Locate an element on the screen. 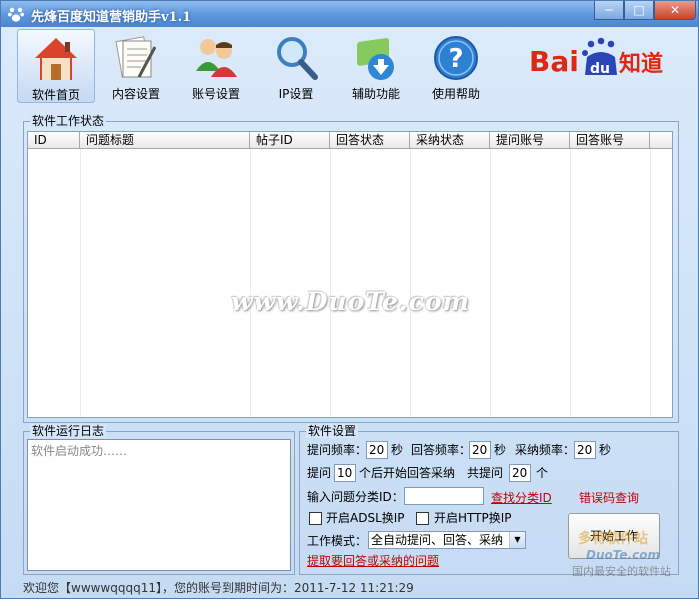 Image resolution: width=699 pixels, height=599 pixels. magnifier-icon is located at coordinates (297, 58).